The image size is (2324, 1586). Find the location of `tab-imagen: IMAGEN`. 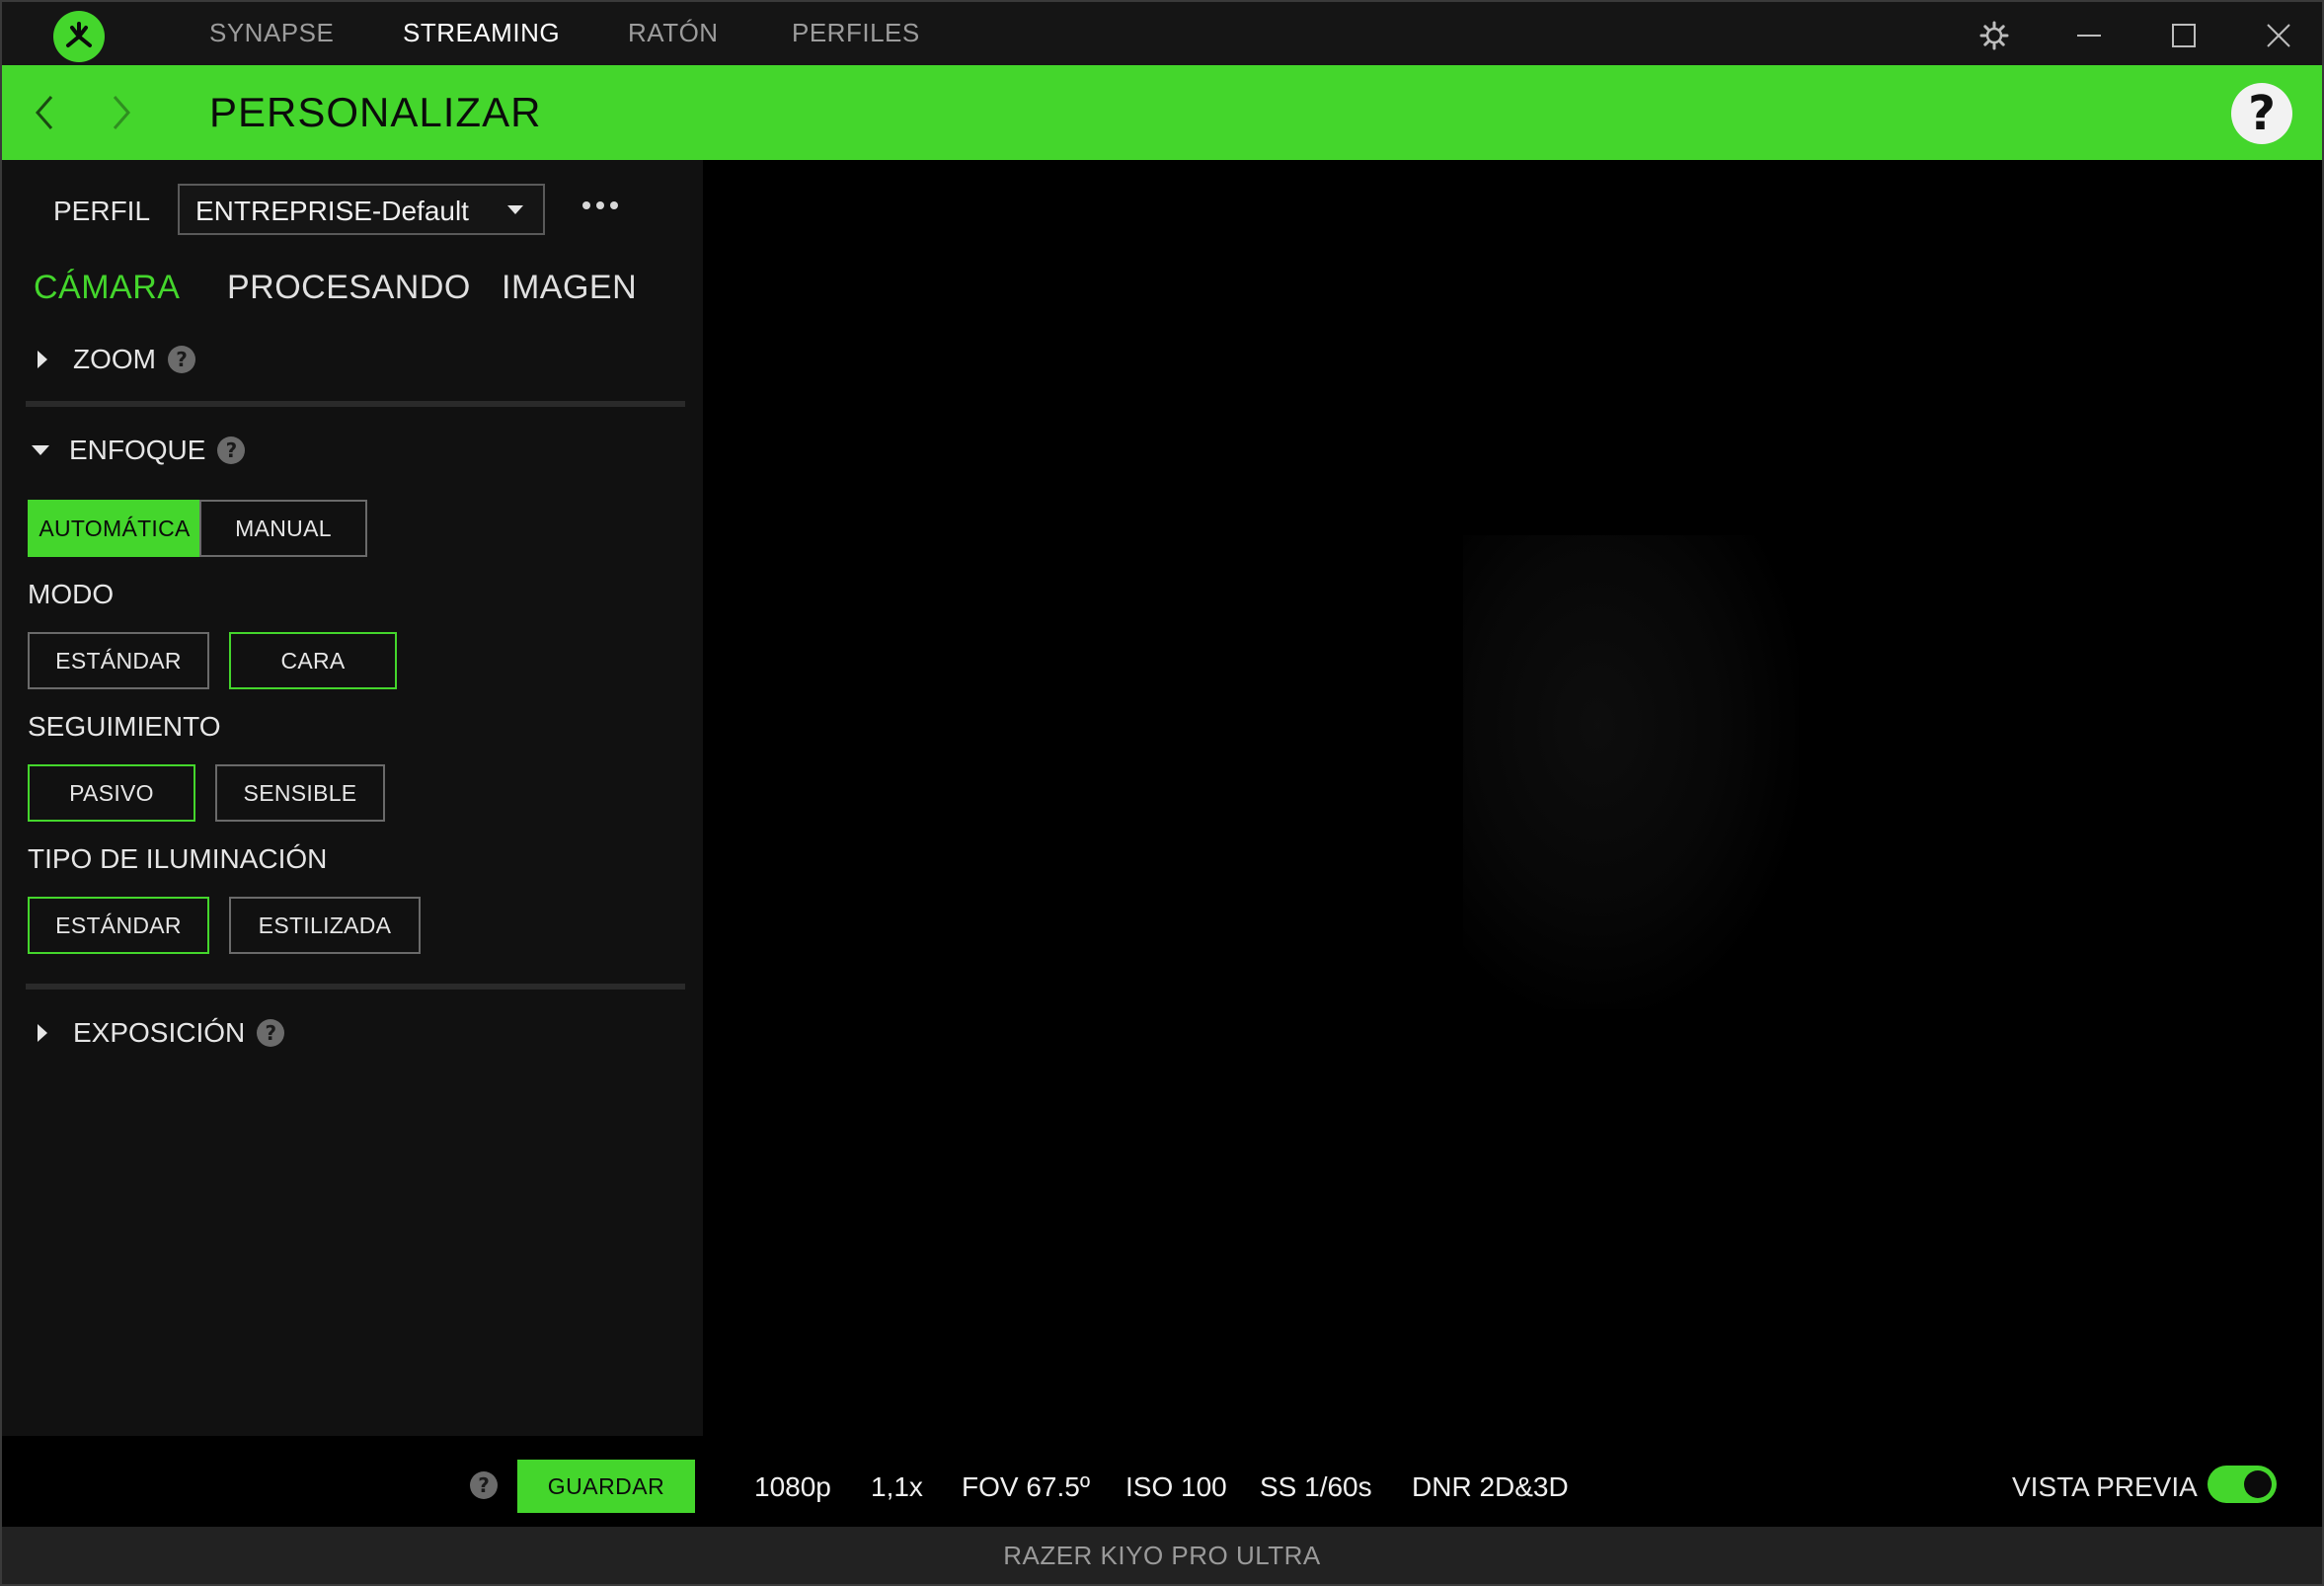

tab-imagen: IMAGEN is located at coordinates (569, 288).